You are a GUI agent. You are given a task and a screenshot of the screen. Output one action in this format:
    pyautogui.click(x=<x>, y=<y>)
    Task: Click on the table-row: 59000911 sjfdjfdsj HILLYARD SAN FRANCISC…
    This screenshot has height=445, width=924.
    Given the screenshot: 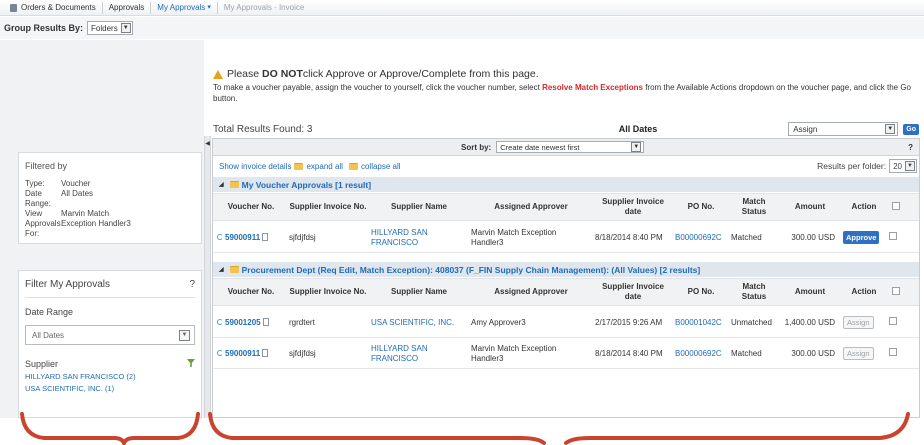 What is the action you would take?
    pyautogui.click(x=566, y=238)
    